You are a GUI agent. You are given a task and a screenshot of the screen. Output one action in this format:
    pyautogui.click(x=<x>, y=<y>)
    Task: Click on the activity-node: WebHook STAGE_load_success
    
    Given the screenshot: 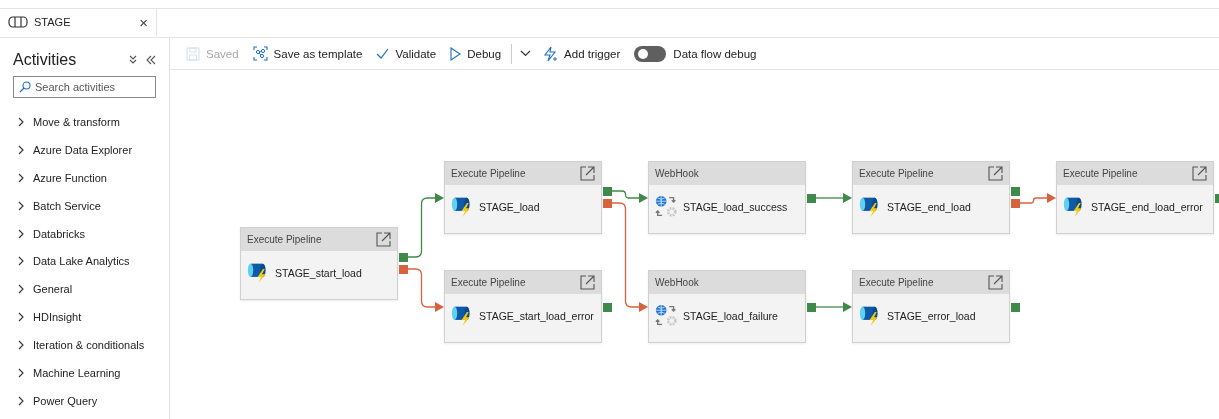 What is the action you would take?
    pyautogui.click(x=727, y=197)
    